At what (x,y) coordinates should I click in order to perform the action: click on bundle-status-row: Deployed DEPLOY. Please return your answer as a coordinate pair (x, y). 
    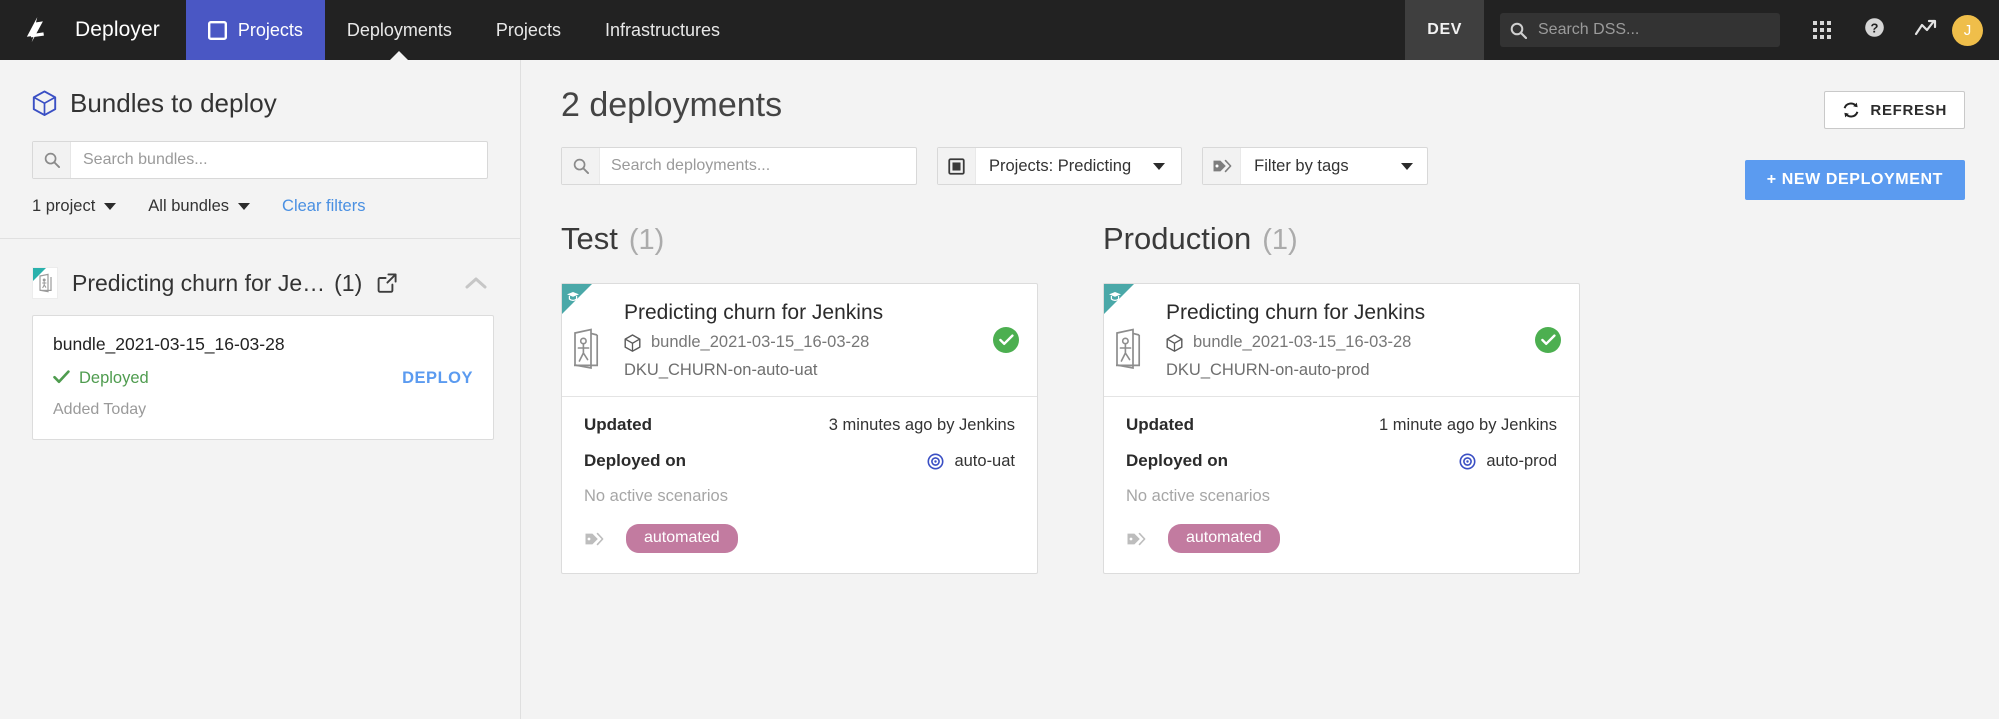
    Looking at the image, I should click on (263, 378).